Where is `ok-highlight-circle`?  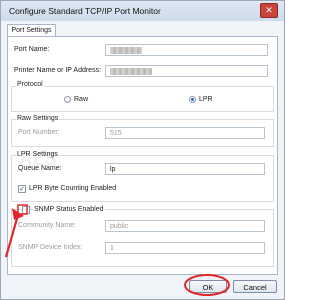
ok-highlight-circle is located at coordinates (207, 285).